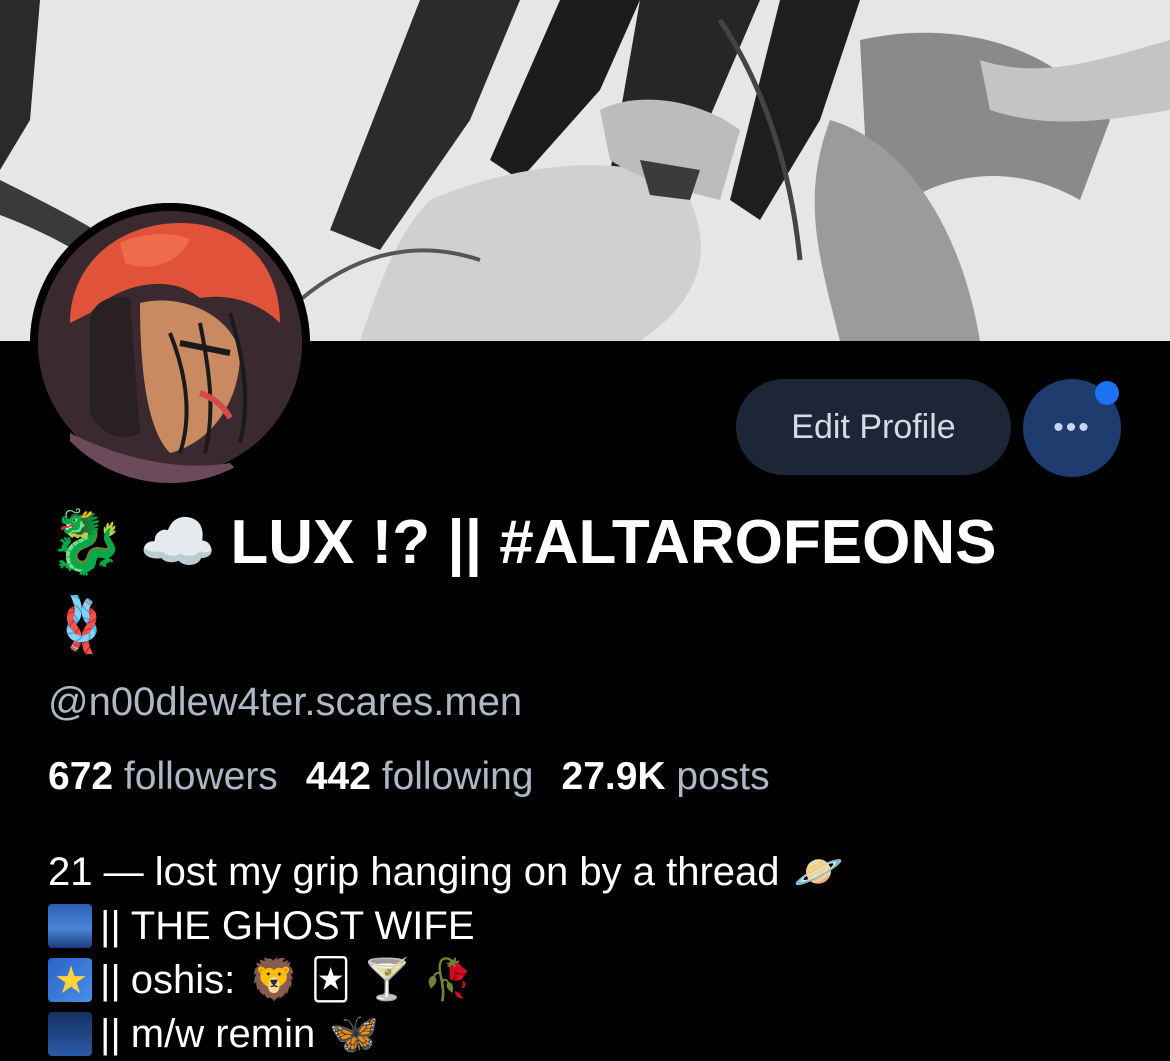  What do you see at coordinates (414, 872) in the screenshot?
I see `bio-line-1-text: 21 — lost my grip hanging on by a thread` at bounding box center [414, 872].